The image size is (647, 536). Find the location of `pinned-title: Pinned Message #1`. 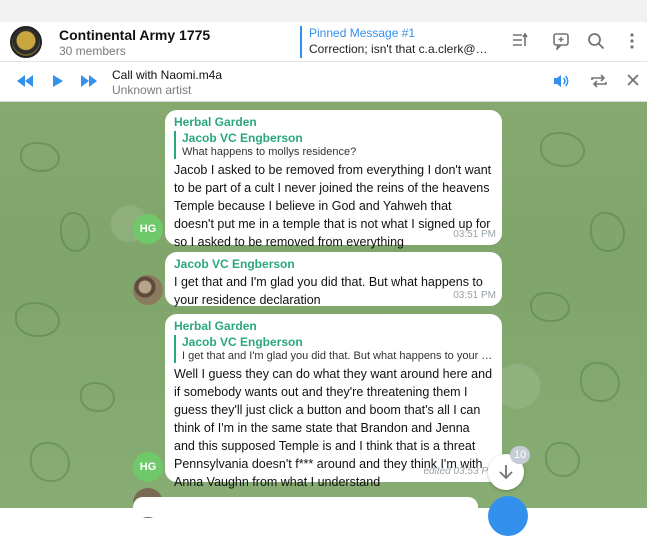

pinned-title: Pinned Message #1 is located at coordinates (362, 33).